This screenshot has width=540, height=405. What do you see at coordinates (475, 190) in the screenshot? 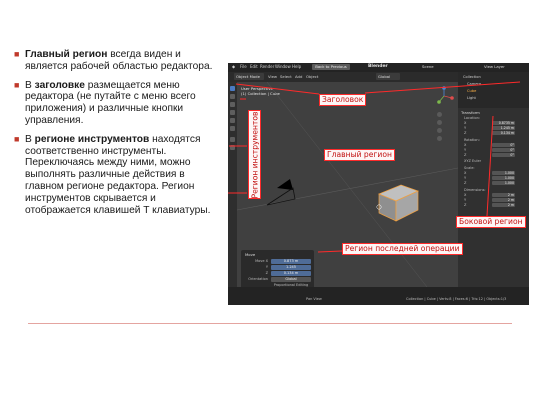
I see `dimensions-label: Dimensions:` at bounding box center [475, 190].